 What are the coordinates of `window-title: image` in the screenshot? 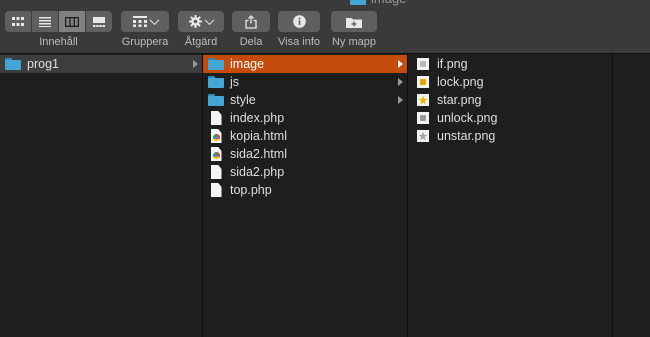 It's located at (378, 3).